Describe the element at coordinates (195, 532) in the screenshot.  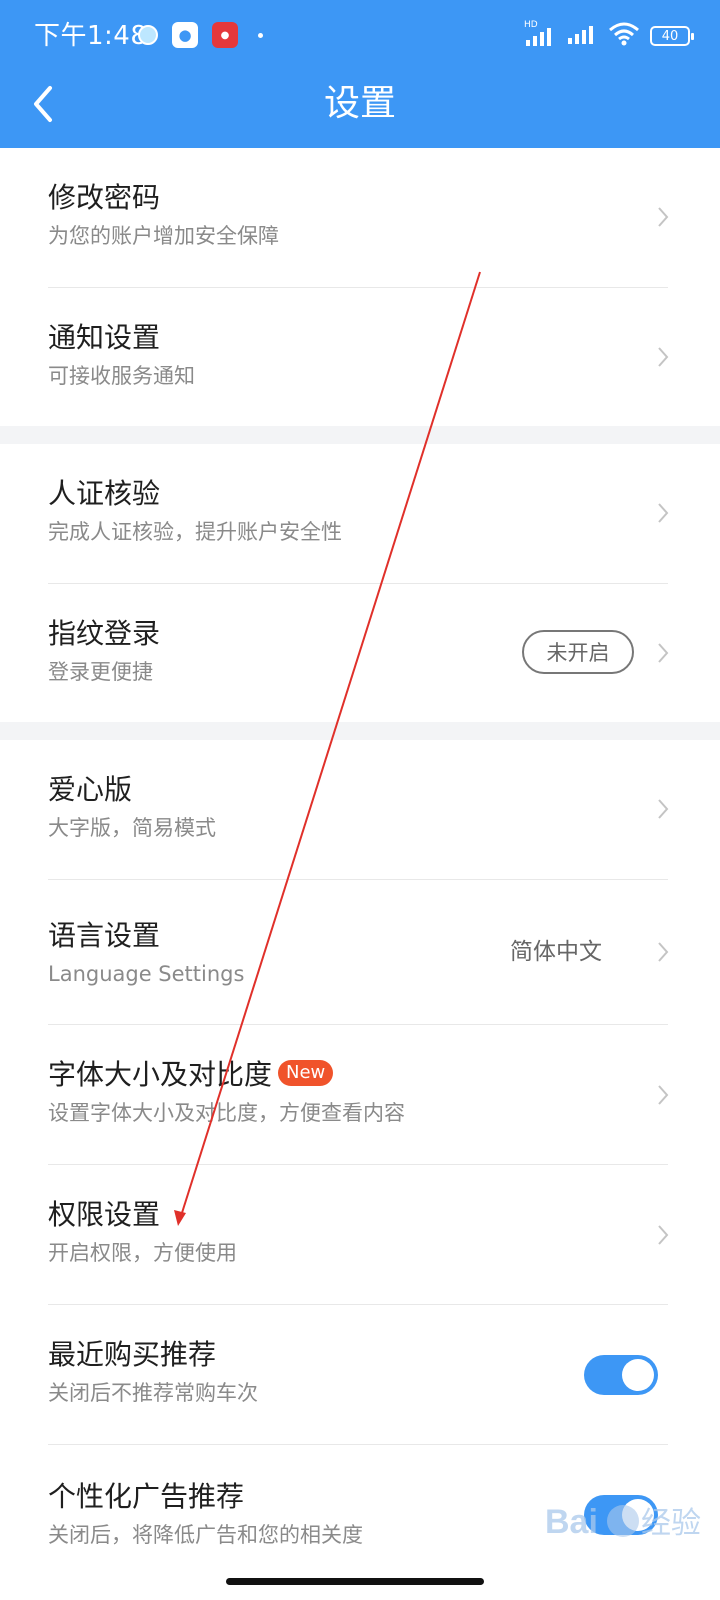
I see `row-subtitle: 完成人证核验，提升账户安全性` at that location.